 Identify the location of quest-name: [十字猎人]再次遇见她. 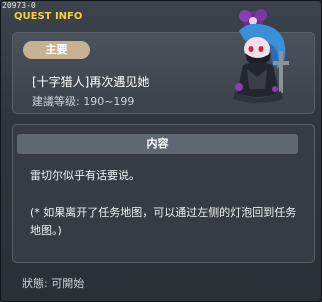
(91, 82).